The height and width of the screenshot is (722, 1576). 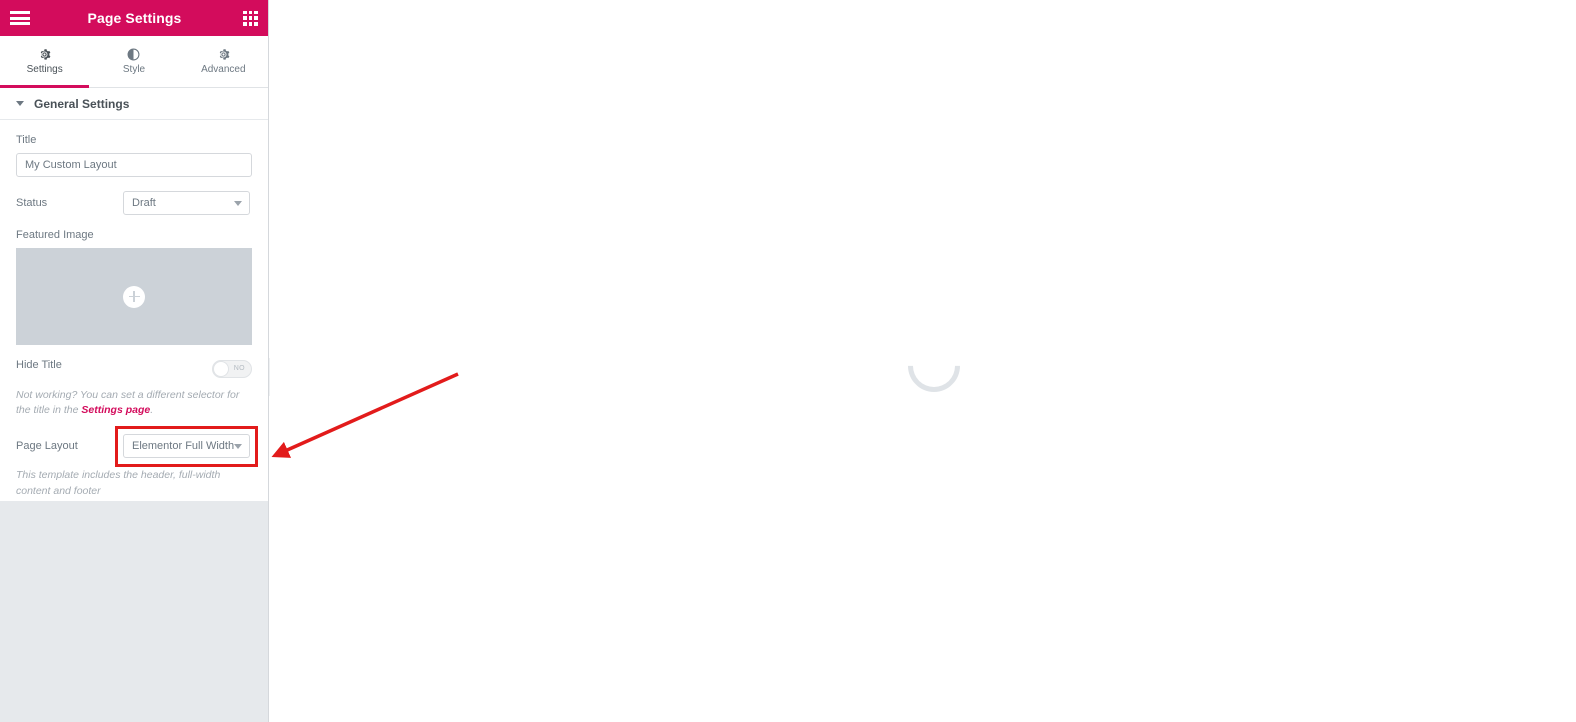 I want to click on control-featured-image: Featured Image, so click(x=134, y=287).